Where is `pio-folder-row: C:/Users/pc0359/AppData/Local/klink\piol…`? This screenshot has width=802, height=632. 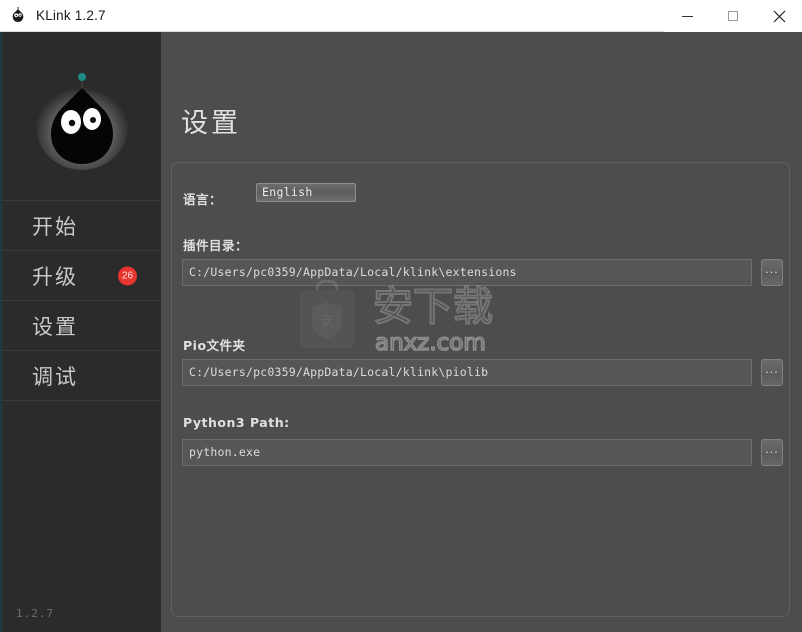 pio-folder-row: C:/Users/pc0359/AppData/Local/klink\piol… is located at coordinates (482, 372).